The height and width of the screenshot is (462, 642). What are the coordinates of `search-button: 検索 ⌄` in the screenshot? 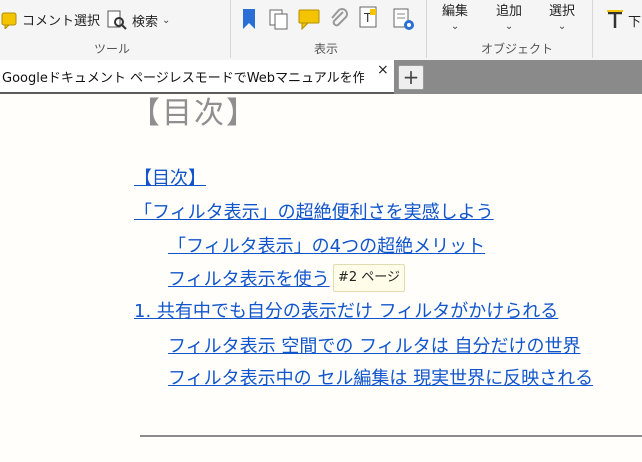 It's located at (138, 20).